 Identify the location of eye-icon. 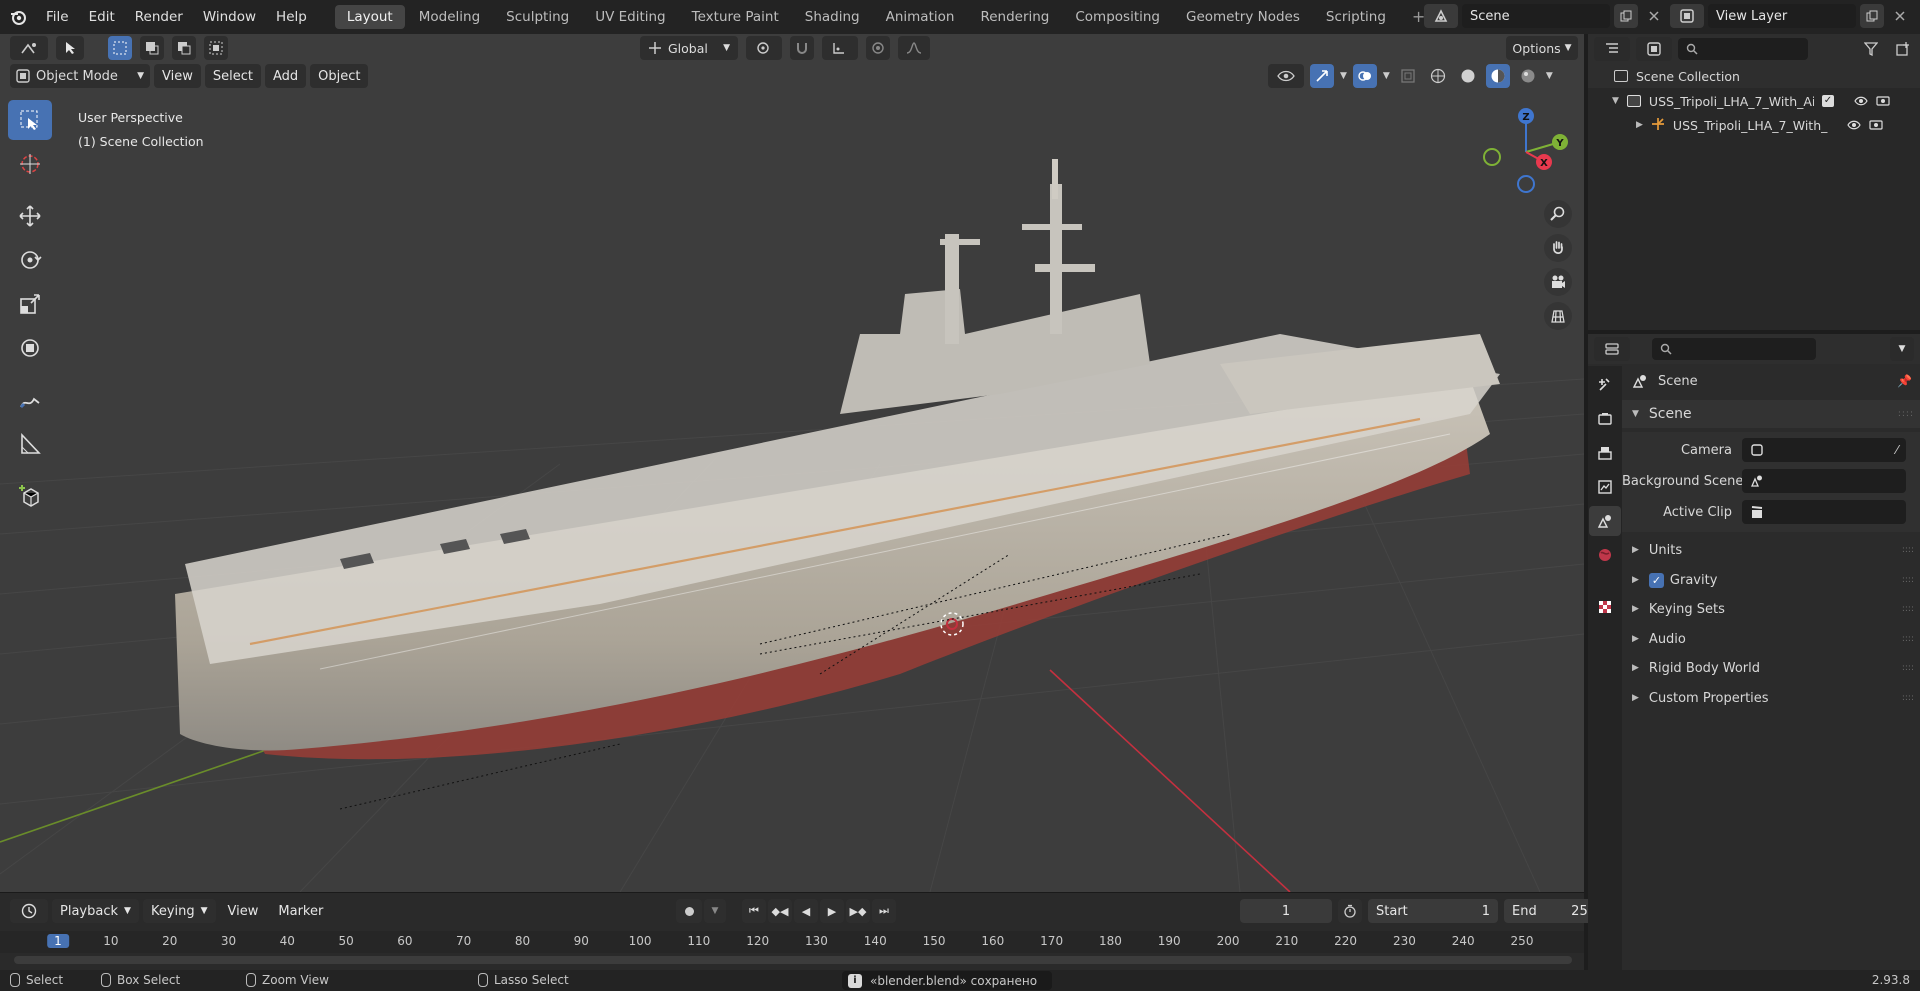
(1861, 101).